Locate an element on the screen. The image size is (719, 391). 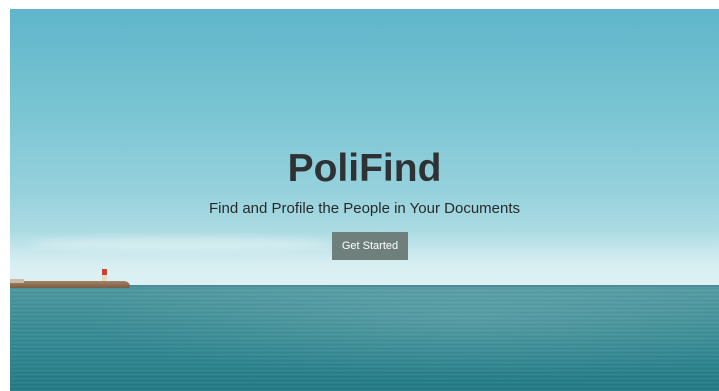
hero-title: PoliFind is located at coordinates (364, 168).